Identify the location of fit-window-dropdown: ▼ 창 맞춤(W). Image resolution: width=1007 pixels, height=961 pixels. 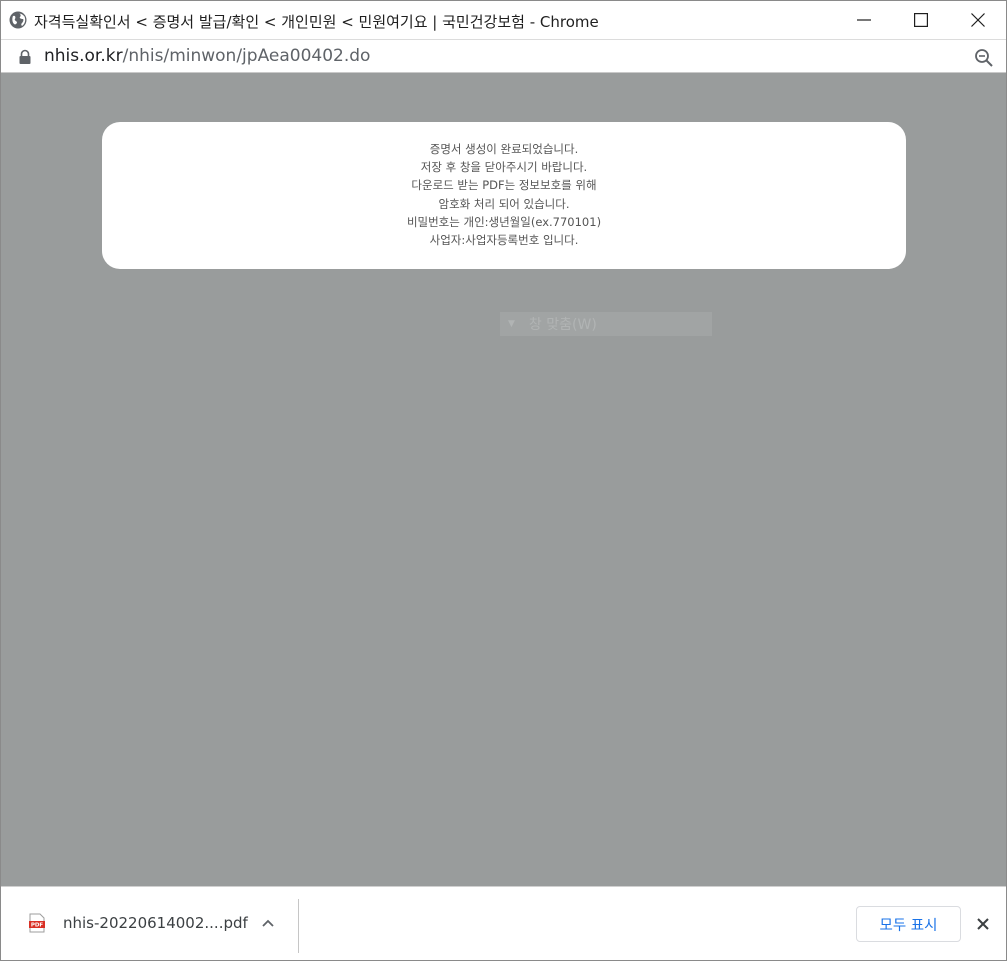
(606, 324).